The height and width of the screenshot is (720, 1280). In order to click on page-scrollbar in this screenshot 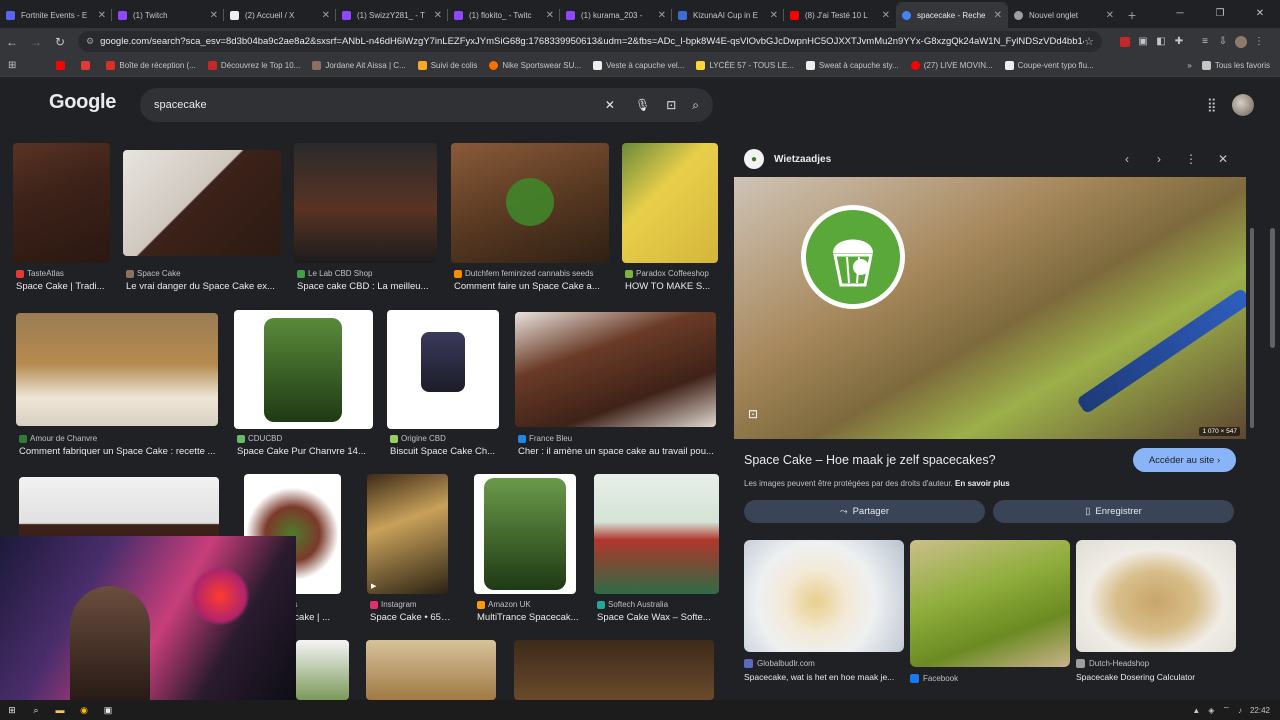, I will do `click(1272, 288)`.